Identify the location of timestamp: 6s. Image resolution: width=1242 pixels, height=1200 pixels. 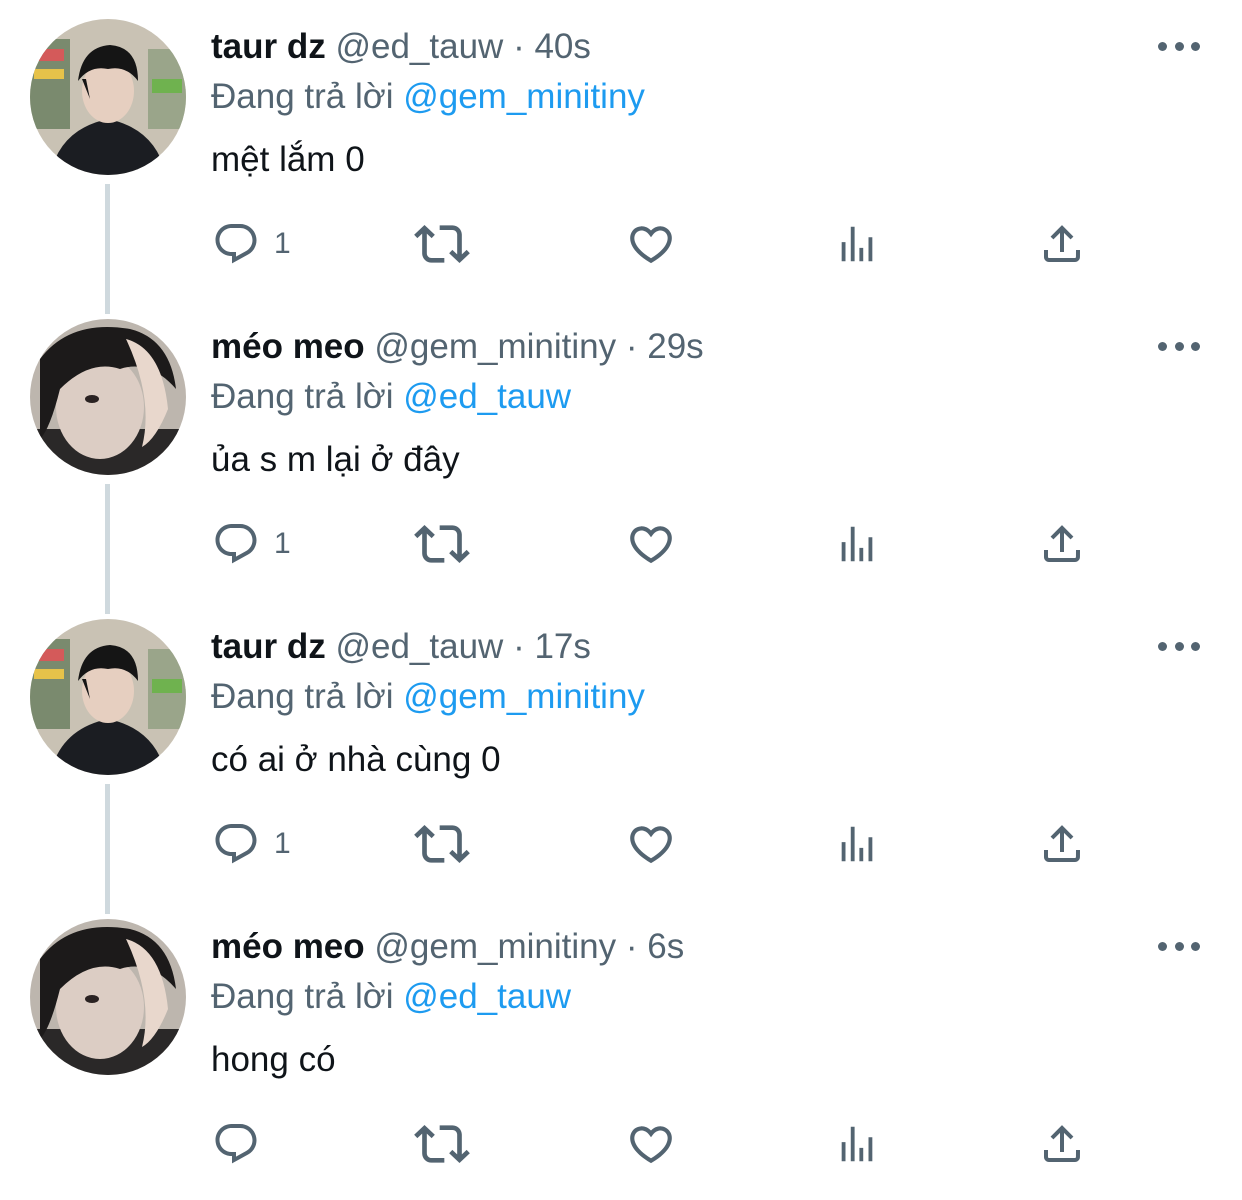
(665, 946).